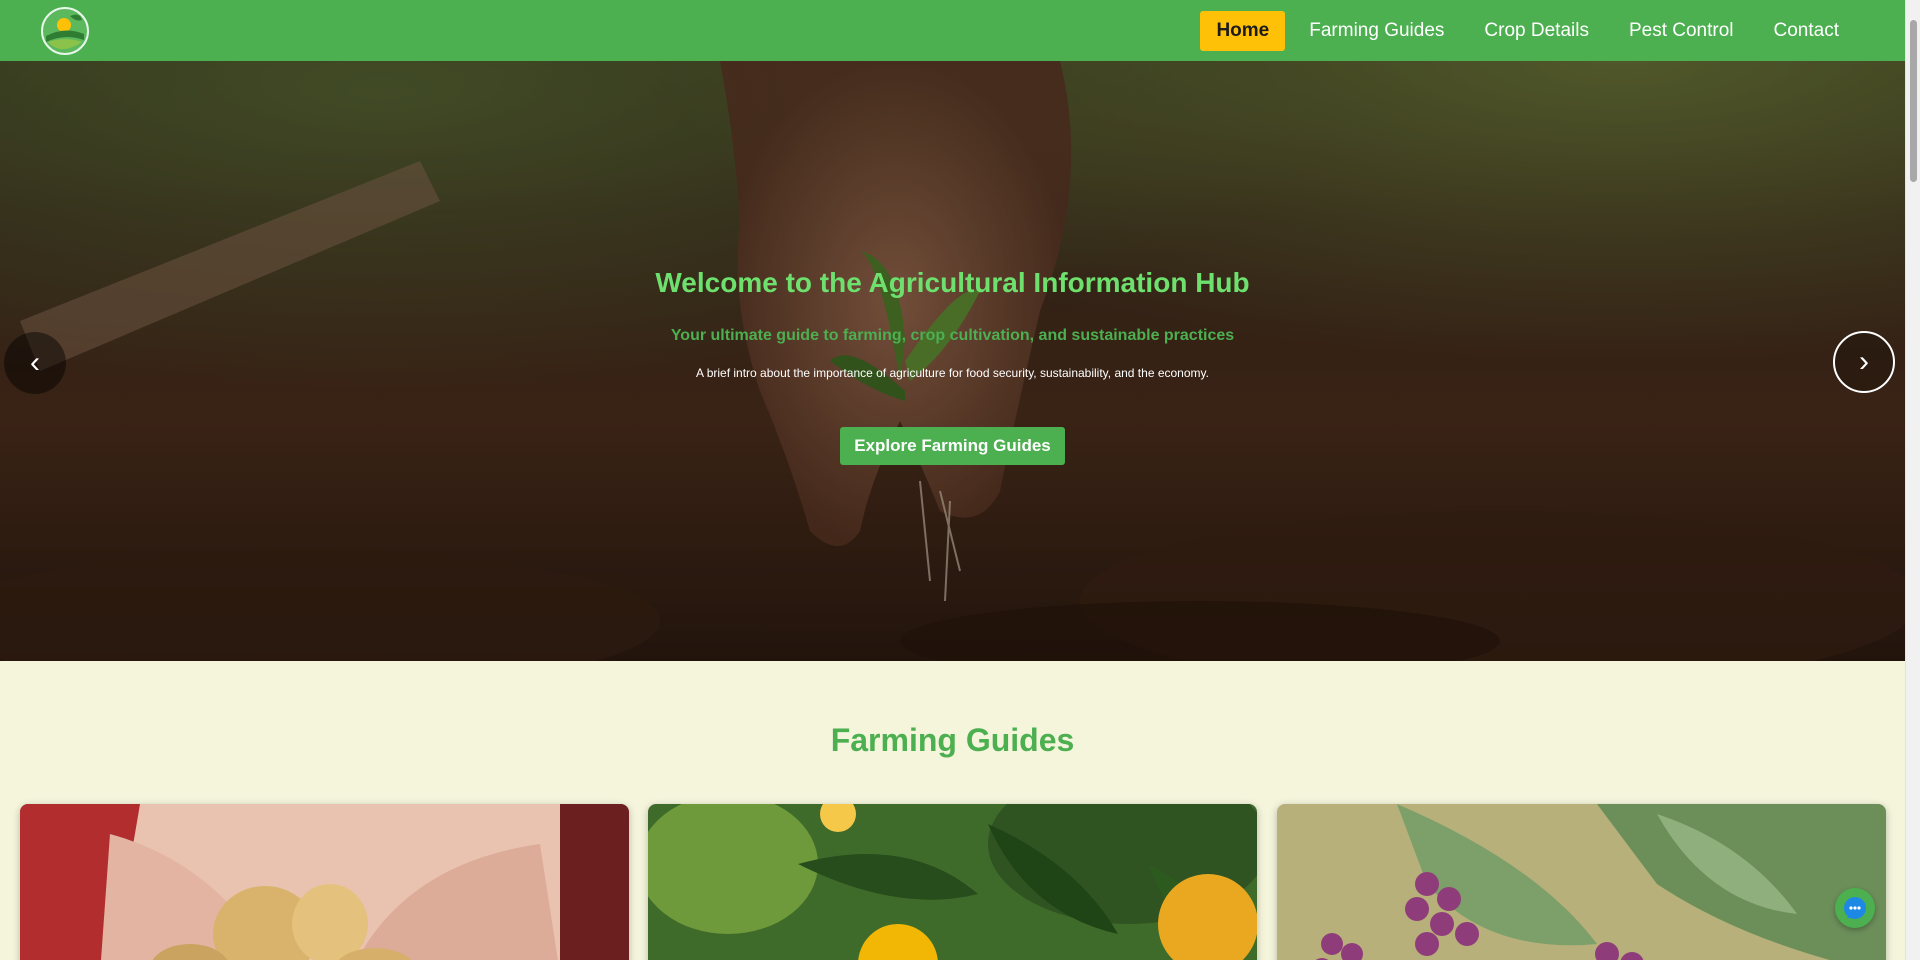 This screenshot has height=960, width=1920. Describe the element at coordinates (1806, 31) in the screenshot. I see `nav-contact: Contact` at that location.